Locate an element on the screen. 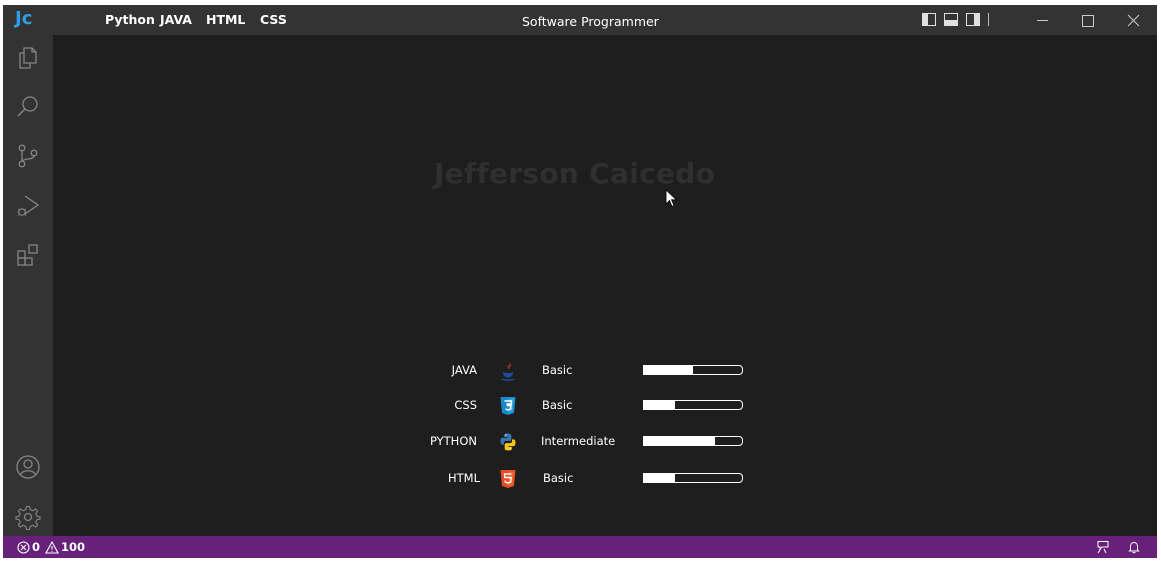 The width and height of the screenshot is (1161, 561). app-logo: Jc is located at coordinates (23, 18).